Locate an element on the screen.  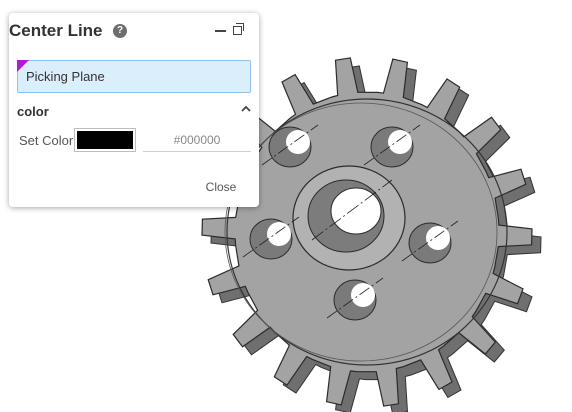
panel-title: Center Line is located at coordinates (56, 30).